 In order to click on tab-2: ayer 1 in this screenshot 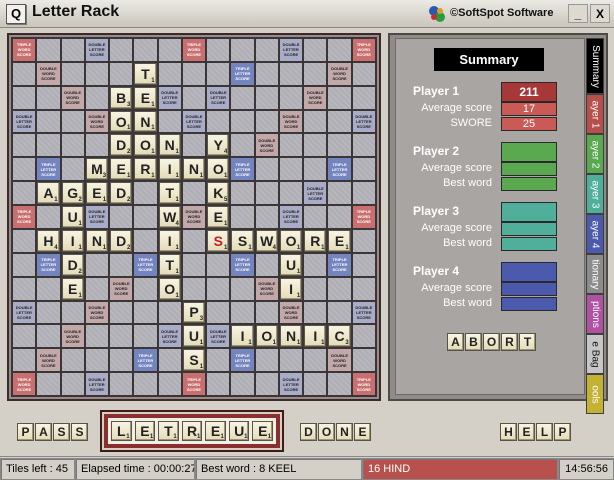, I will do `click(595, 114)`.